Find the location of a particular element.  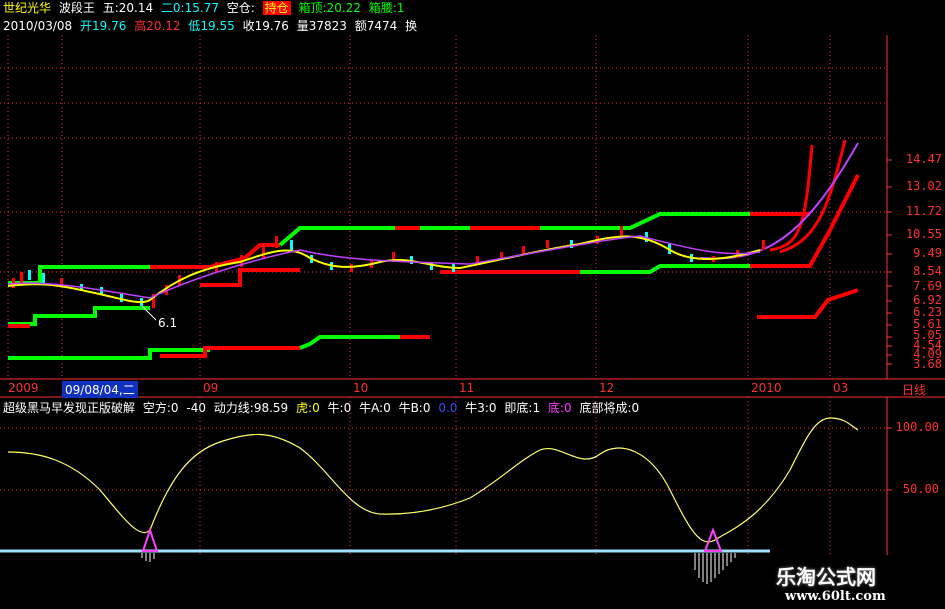

stock-name: 世纪光华 is located at coordinates (27, 8).